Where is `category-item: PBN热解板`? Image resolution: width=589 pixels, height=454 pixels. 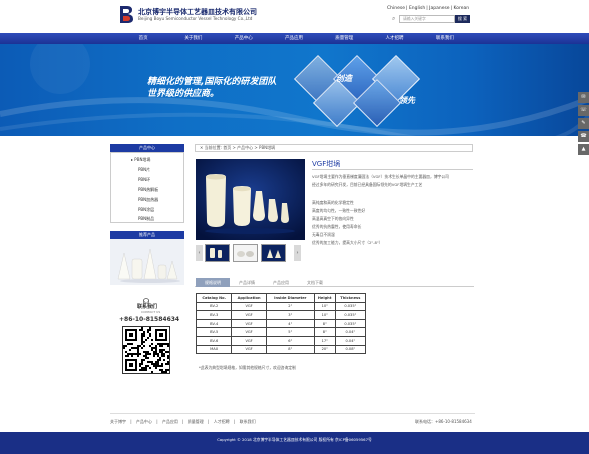 category-item: PBN热解板 is located at coordinates (148, 190).